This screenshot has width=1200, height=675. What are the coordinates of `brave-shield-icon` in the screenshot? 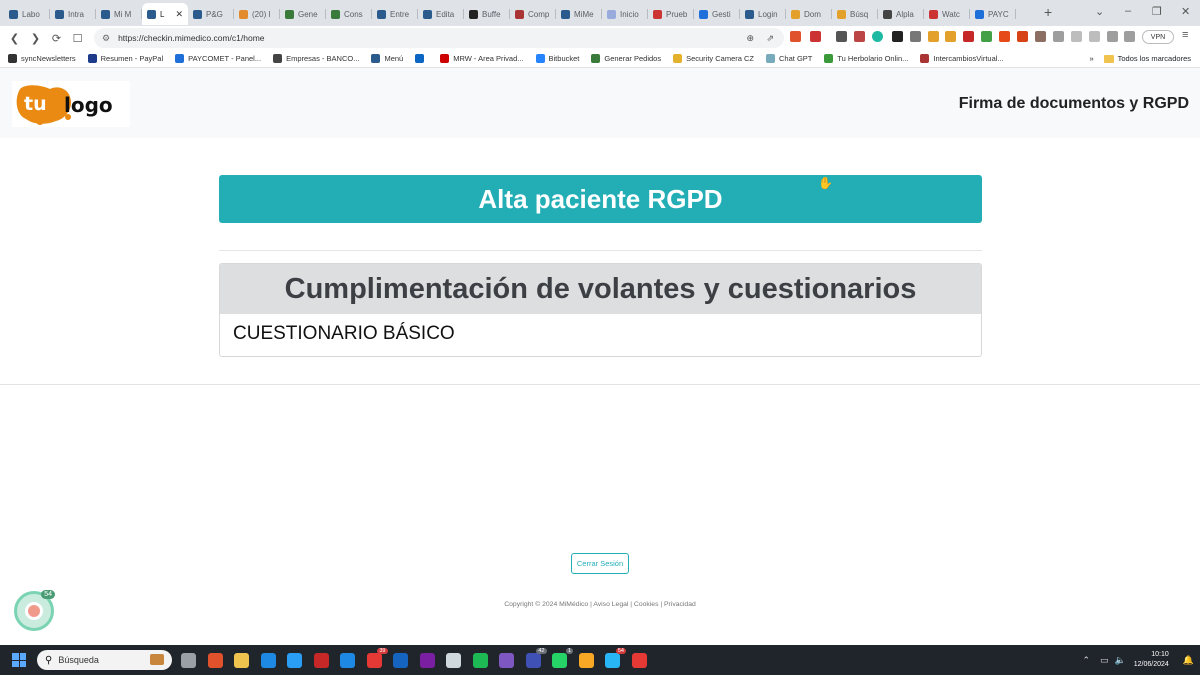 It's located at (795, 36).